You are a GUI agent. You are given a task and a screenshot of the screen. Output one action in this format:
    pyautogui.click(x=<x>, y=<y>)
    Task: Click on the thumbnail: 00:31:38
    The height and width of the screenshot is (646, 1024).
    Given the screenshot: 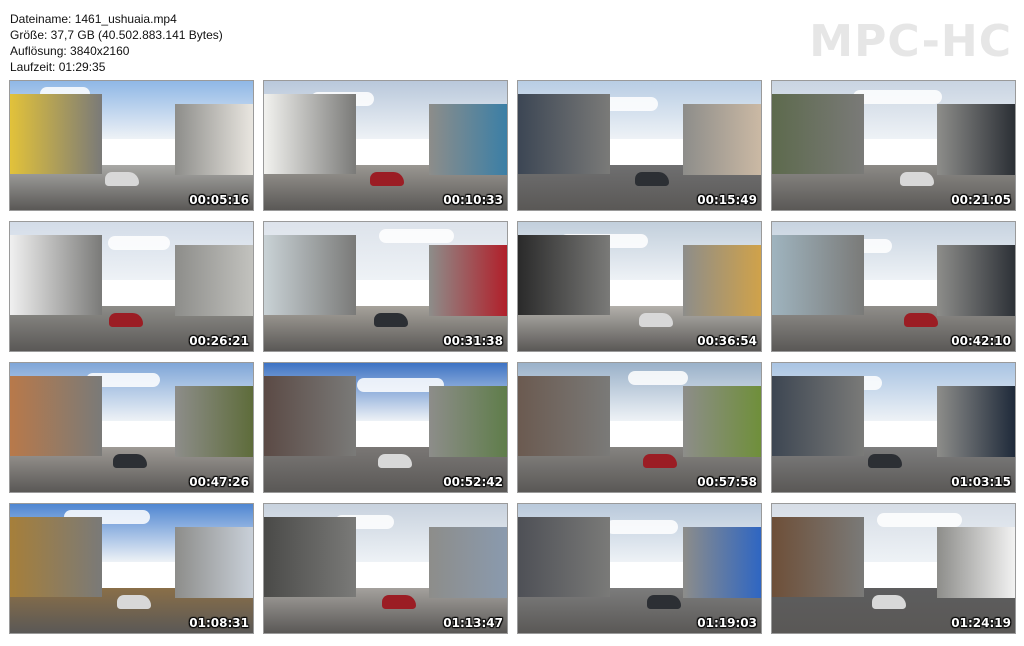 What is the action you would take?
    pyautogui.click(x=385, y=286)
    